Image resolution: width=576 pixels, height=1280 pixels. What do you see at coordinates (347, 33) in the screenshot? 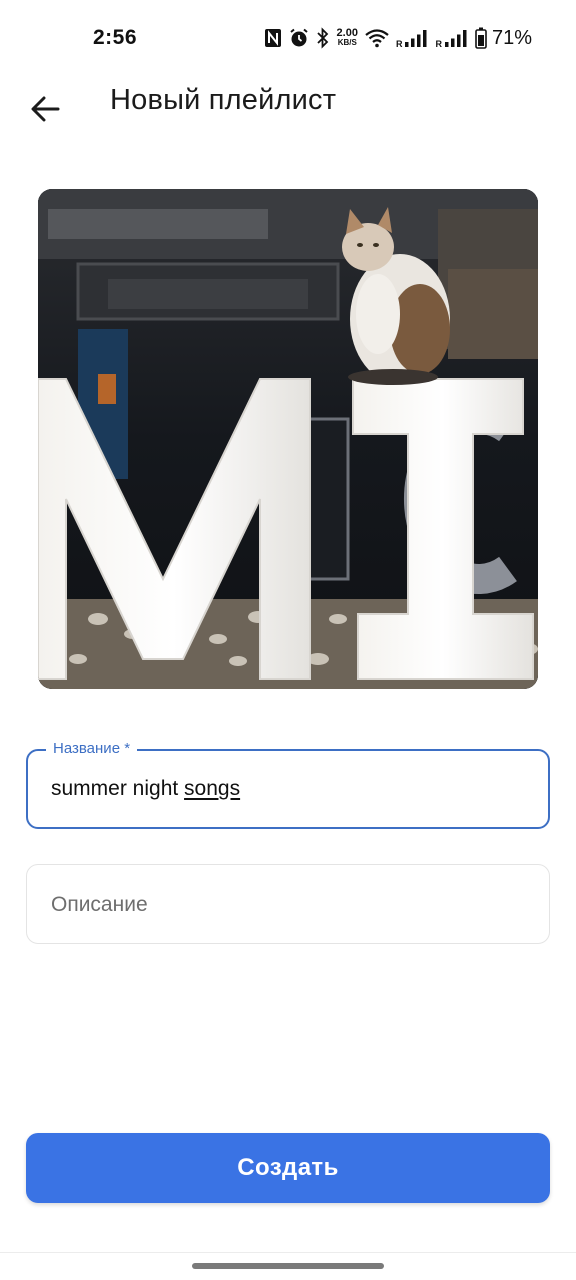
I see `net-speed-value: 2.00` at bounding box center [347, 33].